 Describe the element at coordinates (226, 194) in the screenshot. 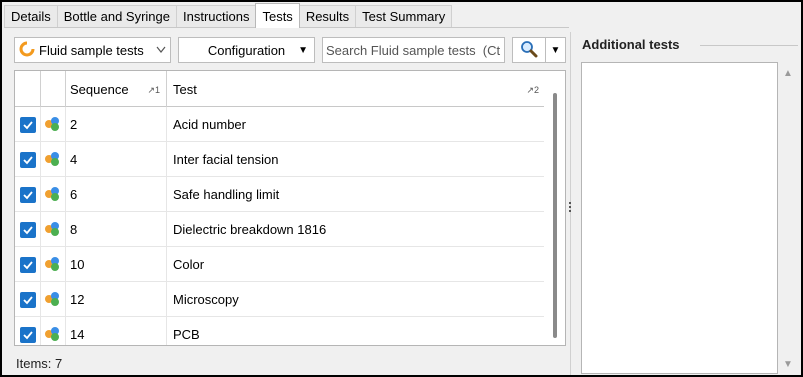

I see `test-cell: Safe handling limit` at that location.